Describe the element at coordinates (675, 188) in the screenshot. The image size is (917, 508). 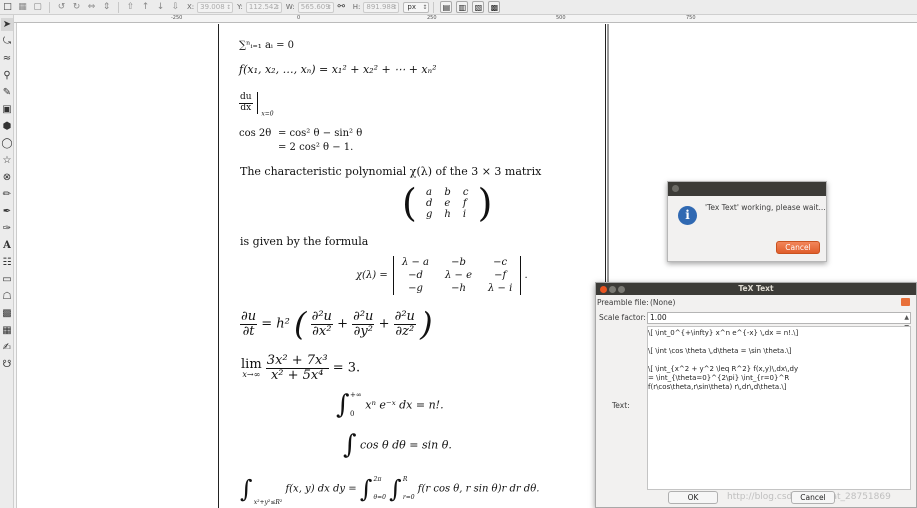
I see `close-icon` at that location.